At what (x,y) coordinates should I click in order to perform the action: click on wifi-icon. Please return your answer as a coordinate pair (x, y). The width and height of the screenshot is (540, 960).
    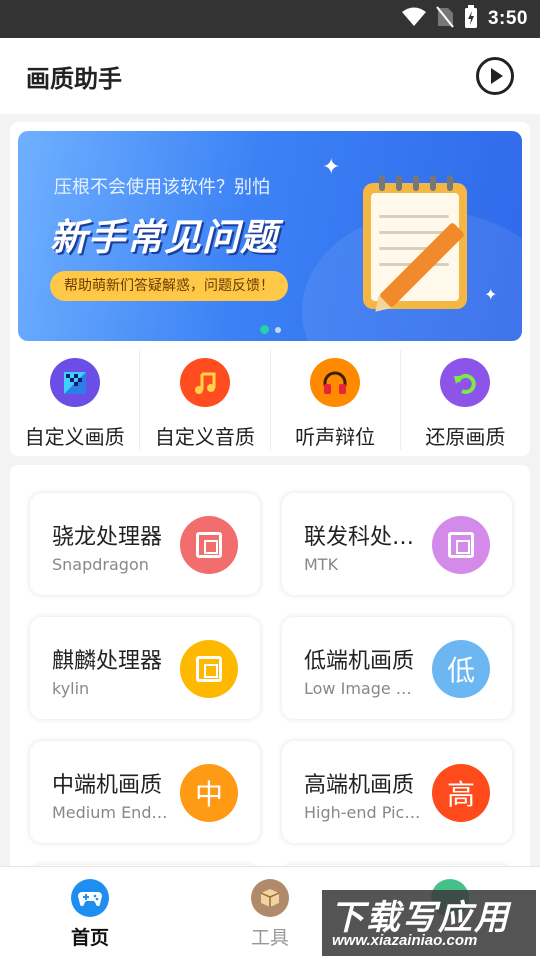
    Looking at the image, I should click on (413, 19).